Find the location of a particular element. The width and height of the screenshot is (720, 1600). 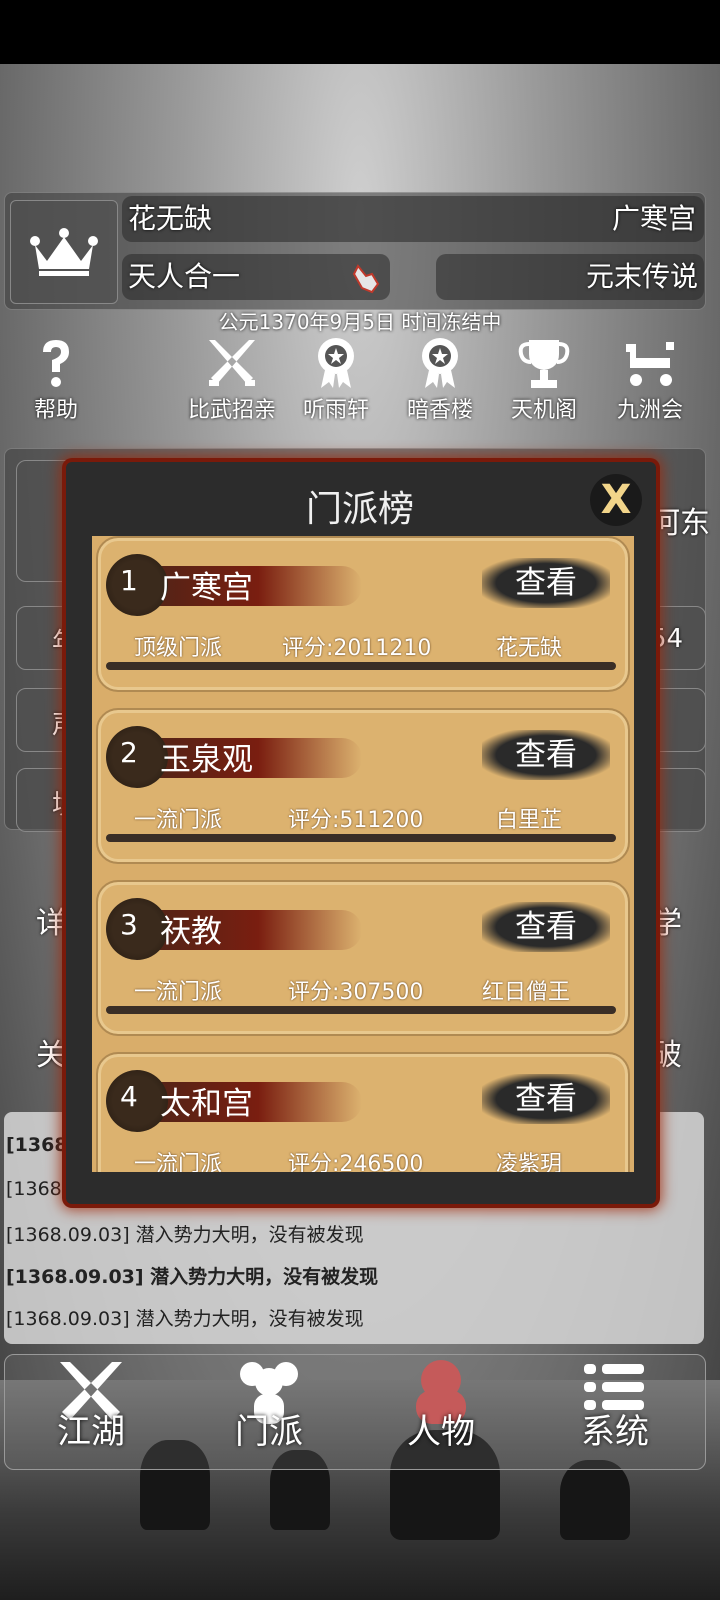

sect-leader: 红日僧王 is located at coordinates (526, 992).